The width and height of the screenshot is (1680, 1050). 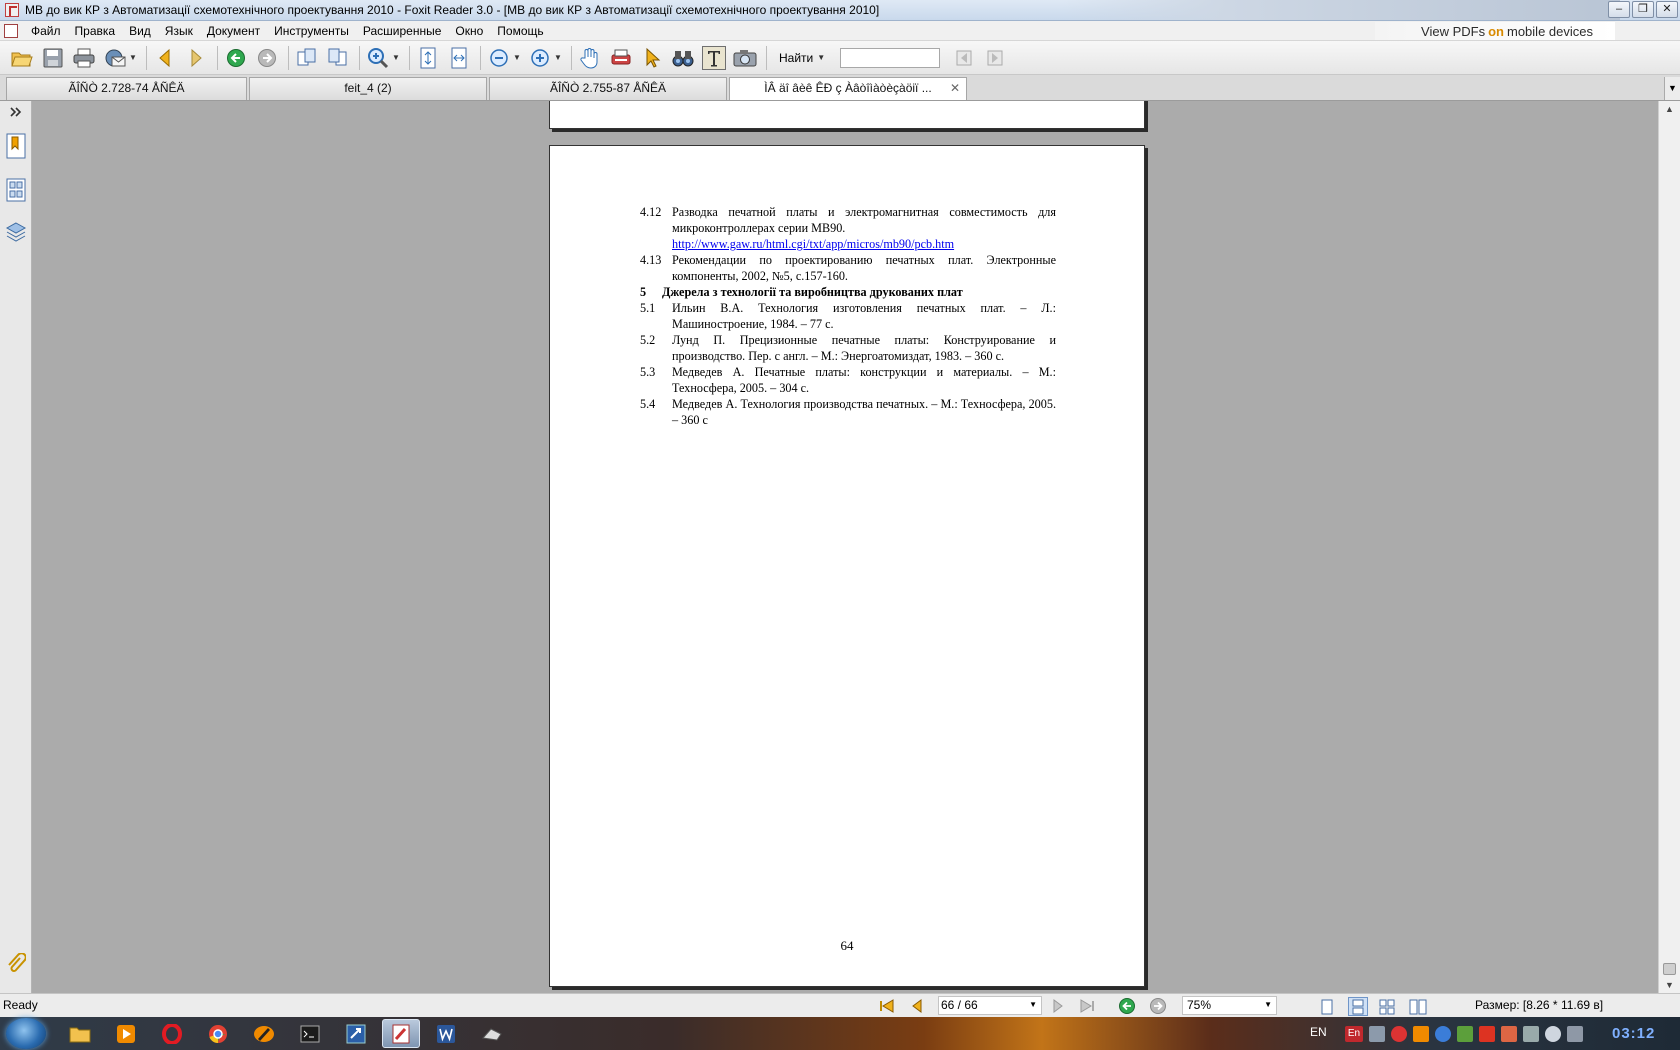 What do you see at coordinates (1575, 1033) in the screenshot?
I see `connection-tray-icon` at bounding box center [1575, 1033].